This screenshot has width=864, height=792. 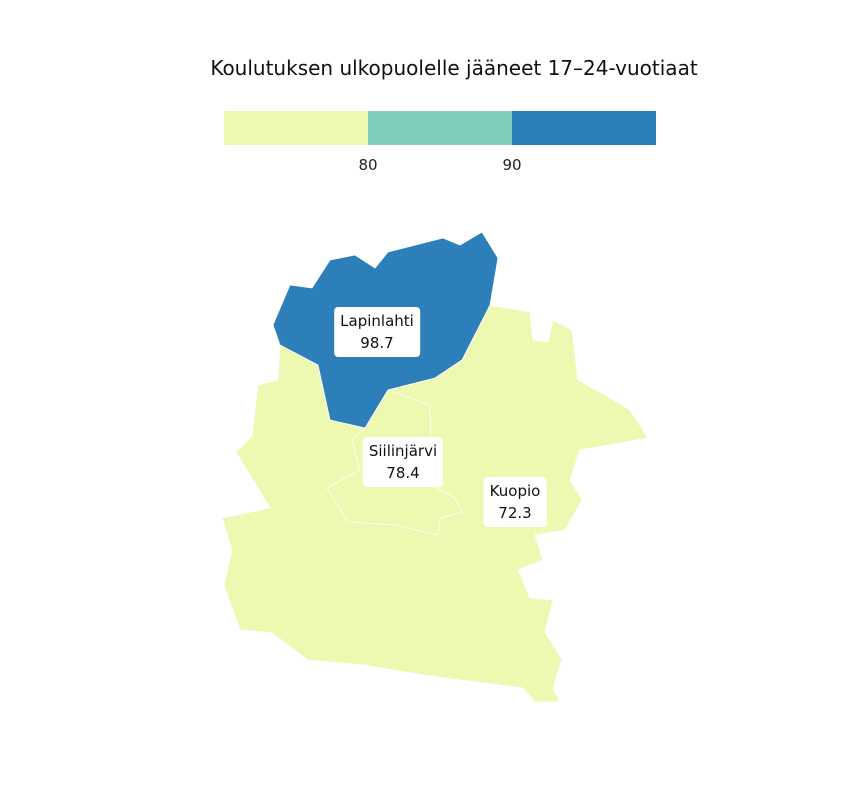 What do you see at coordinates (515, 513) in the screenshot?
I see `region-value: 72.3` at bounding box center [515, 513].